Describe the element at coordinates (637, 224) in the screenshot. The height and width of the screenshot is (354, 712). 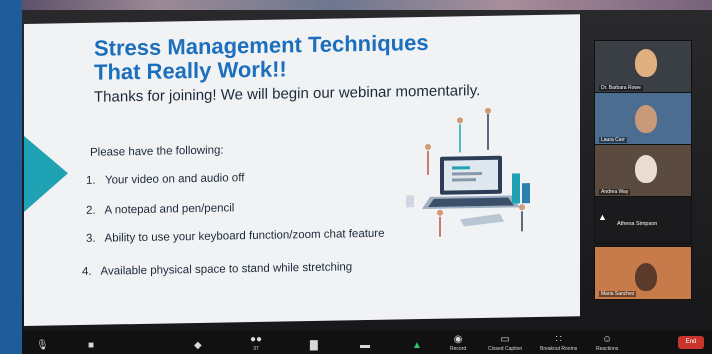
I see `participant-name: Athena Simpson` at that location.